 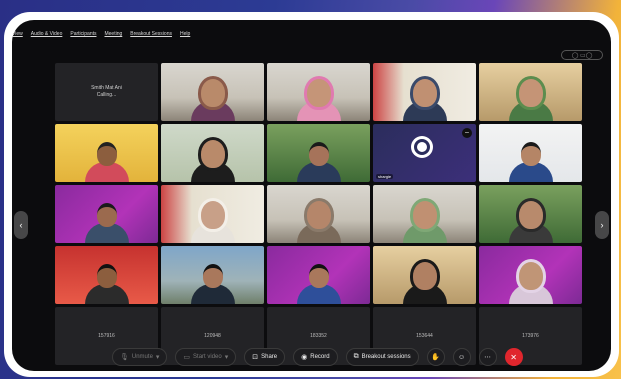 I want to click on more-options-button: ⋯, so click(x=487, y=357).